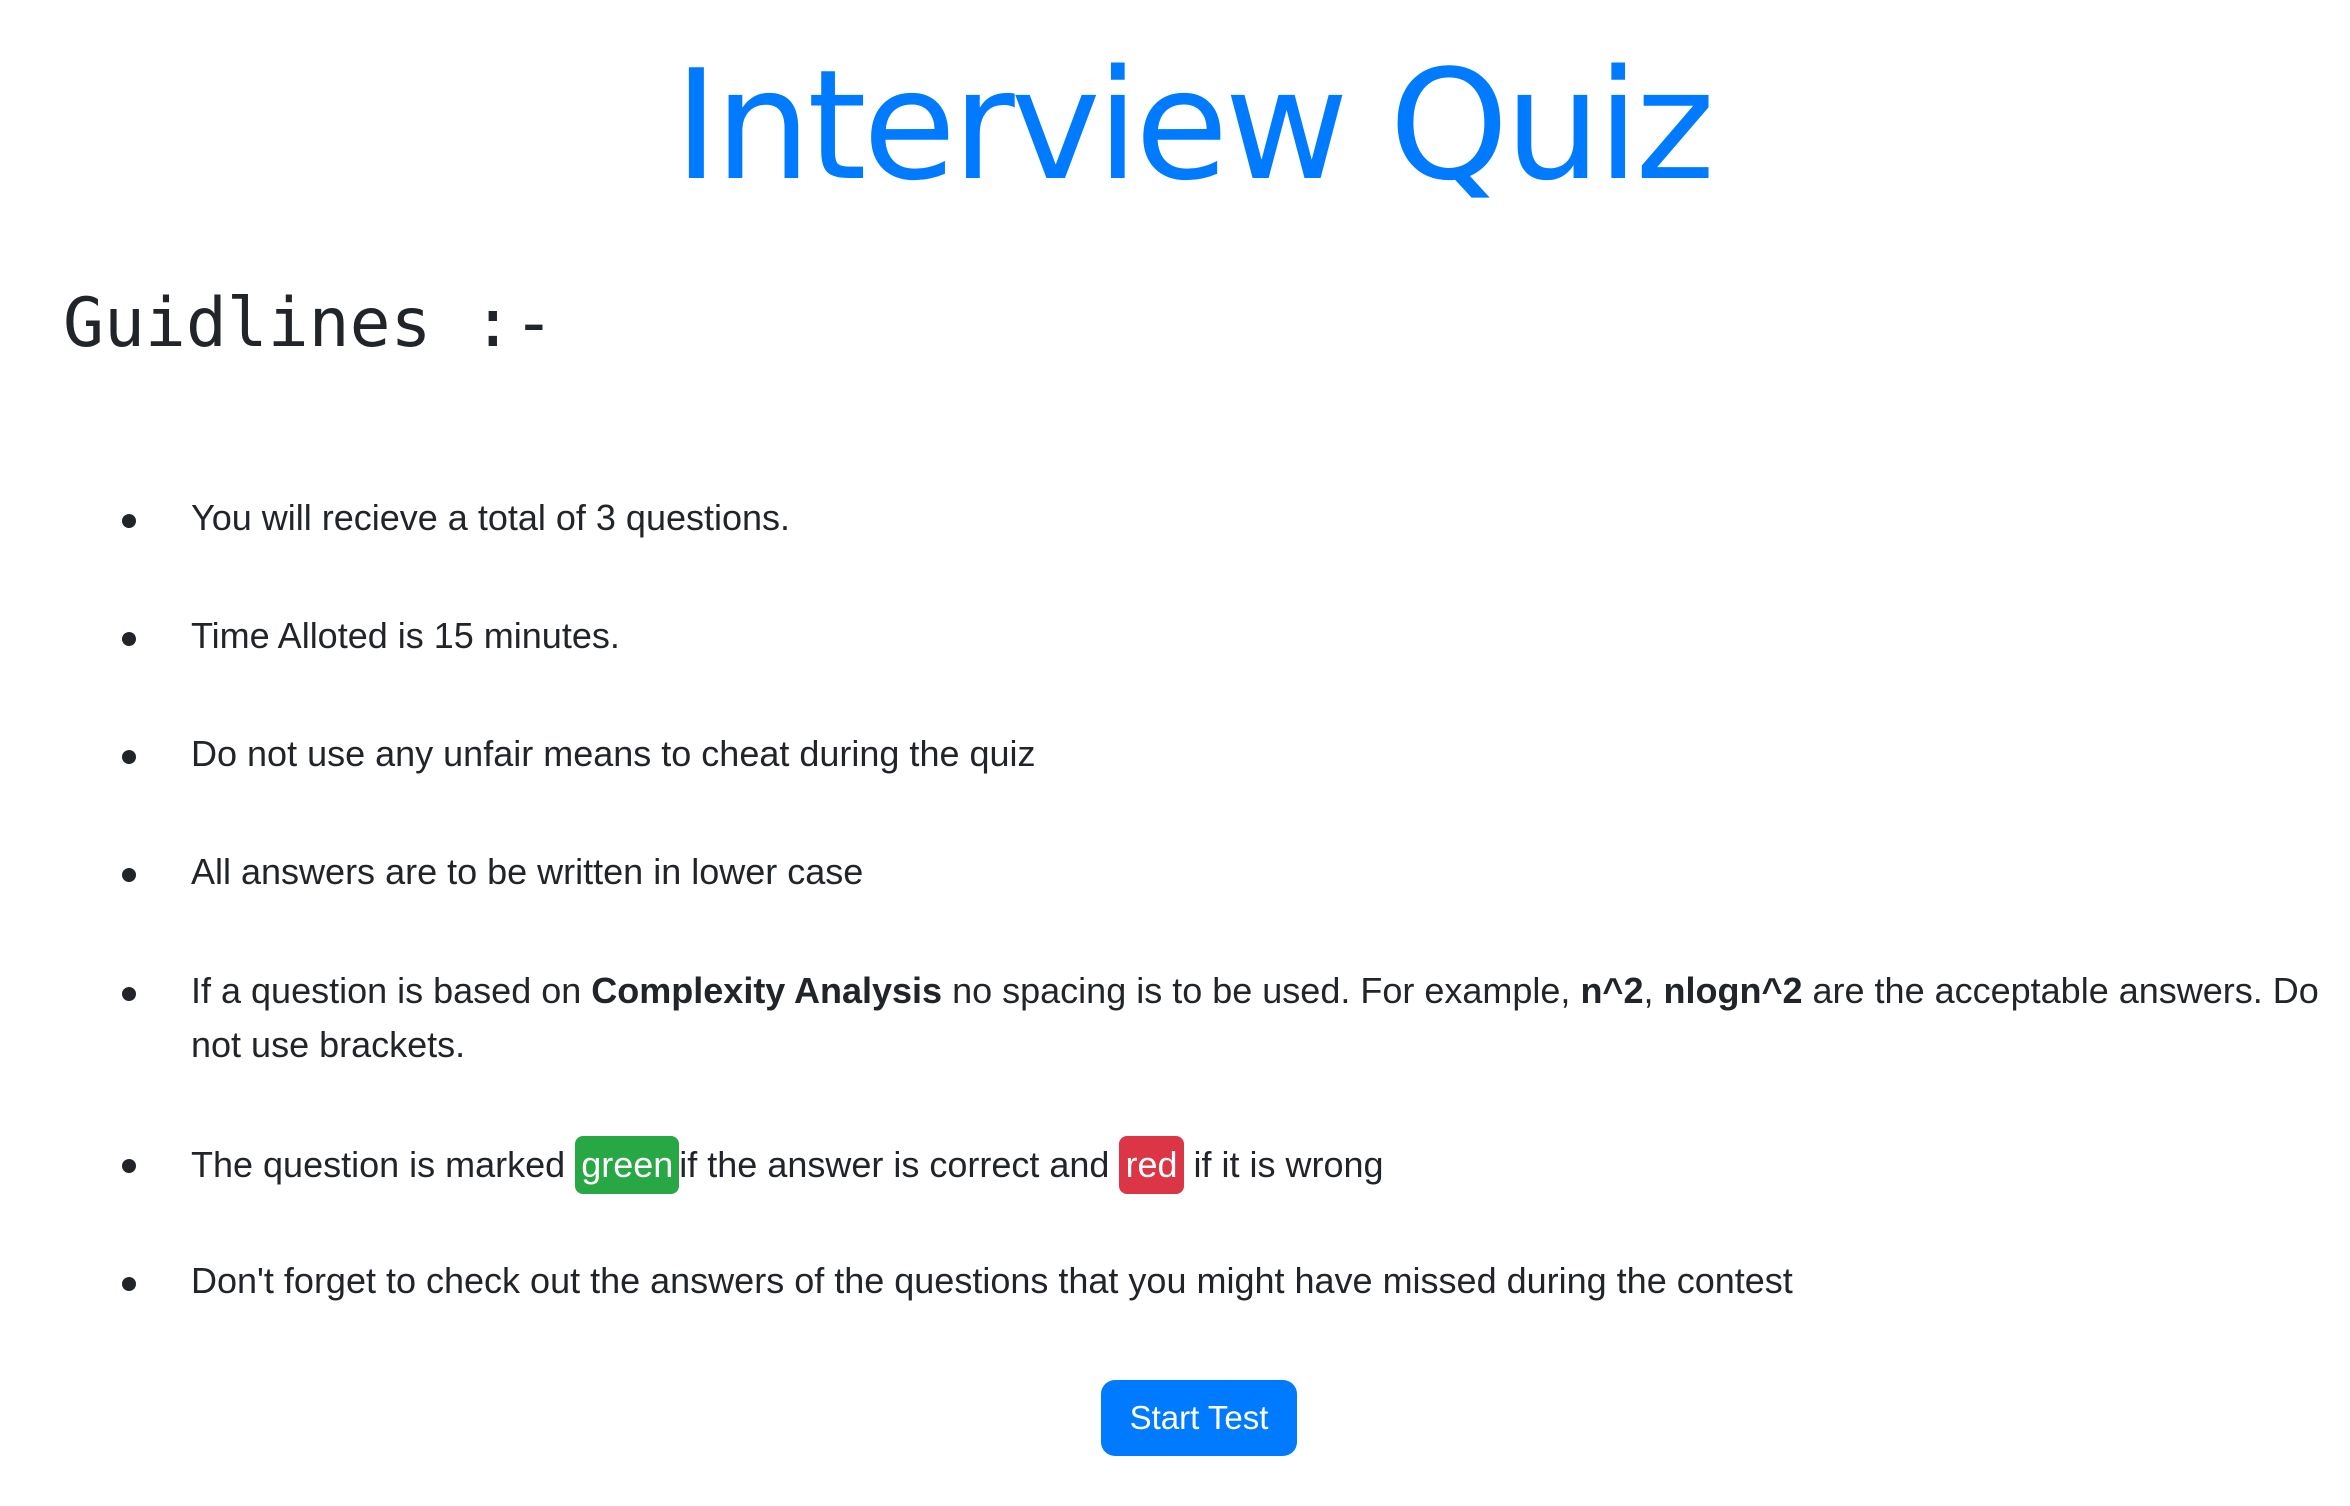 This screenshot has height=1506, width=2350. Describe the element at coordinates (627, 1165) in the screenshot. I see `green-badge: green` at that location.